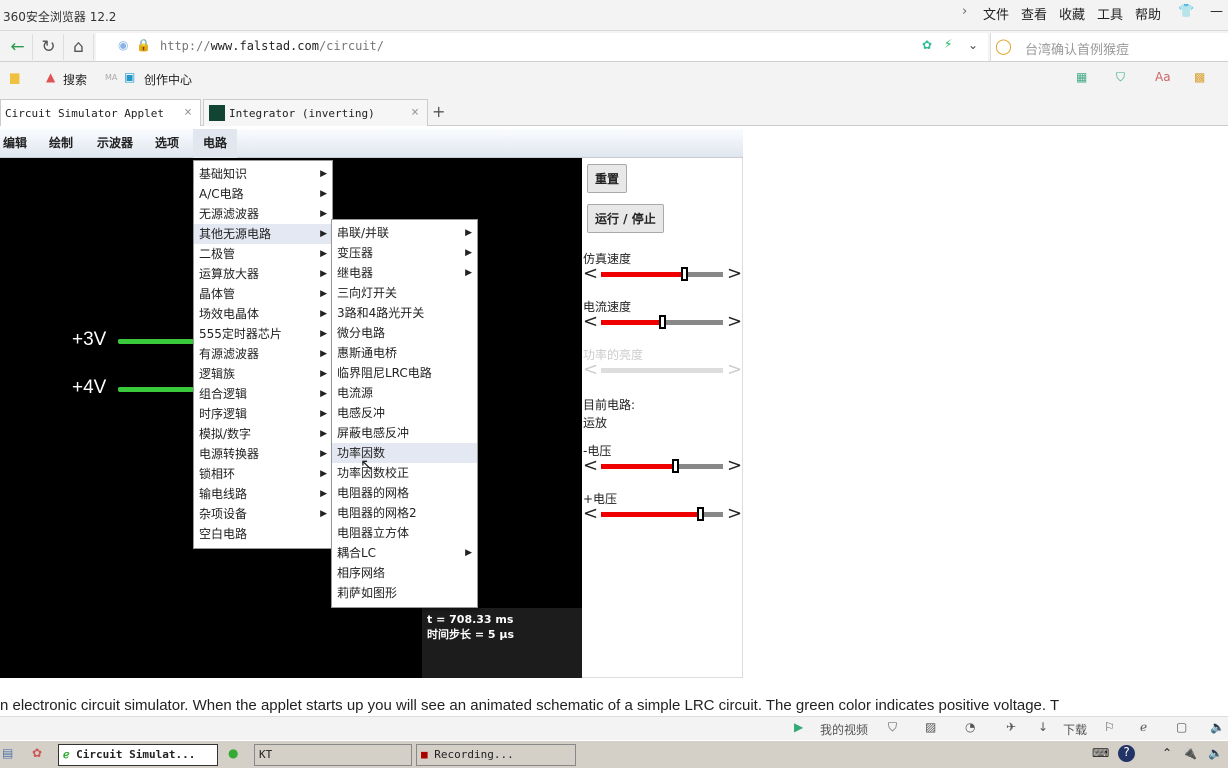 This screenshot has height=768, width=1228. Describe the element at coordinates (404, 253) in the screenshot. I see `menu-item: 变压器 ▶` at that location.